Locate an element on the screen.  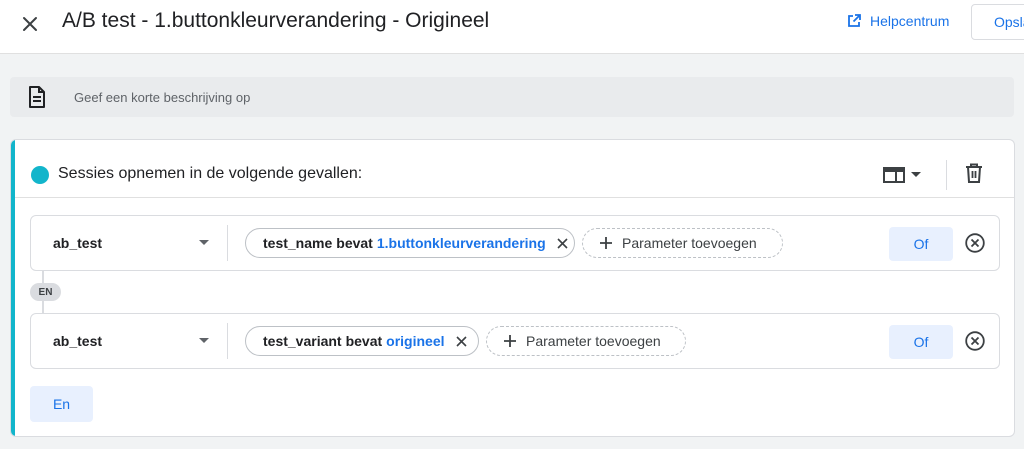
param-value: origineel is located at coordinates (415, 341).